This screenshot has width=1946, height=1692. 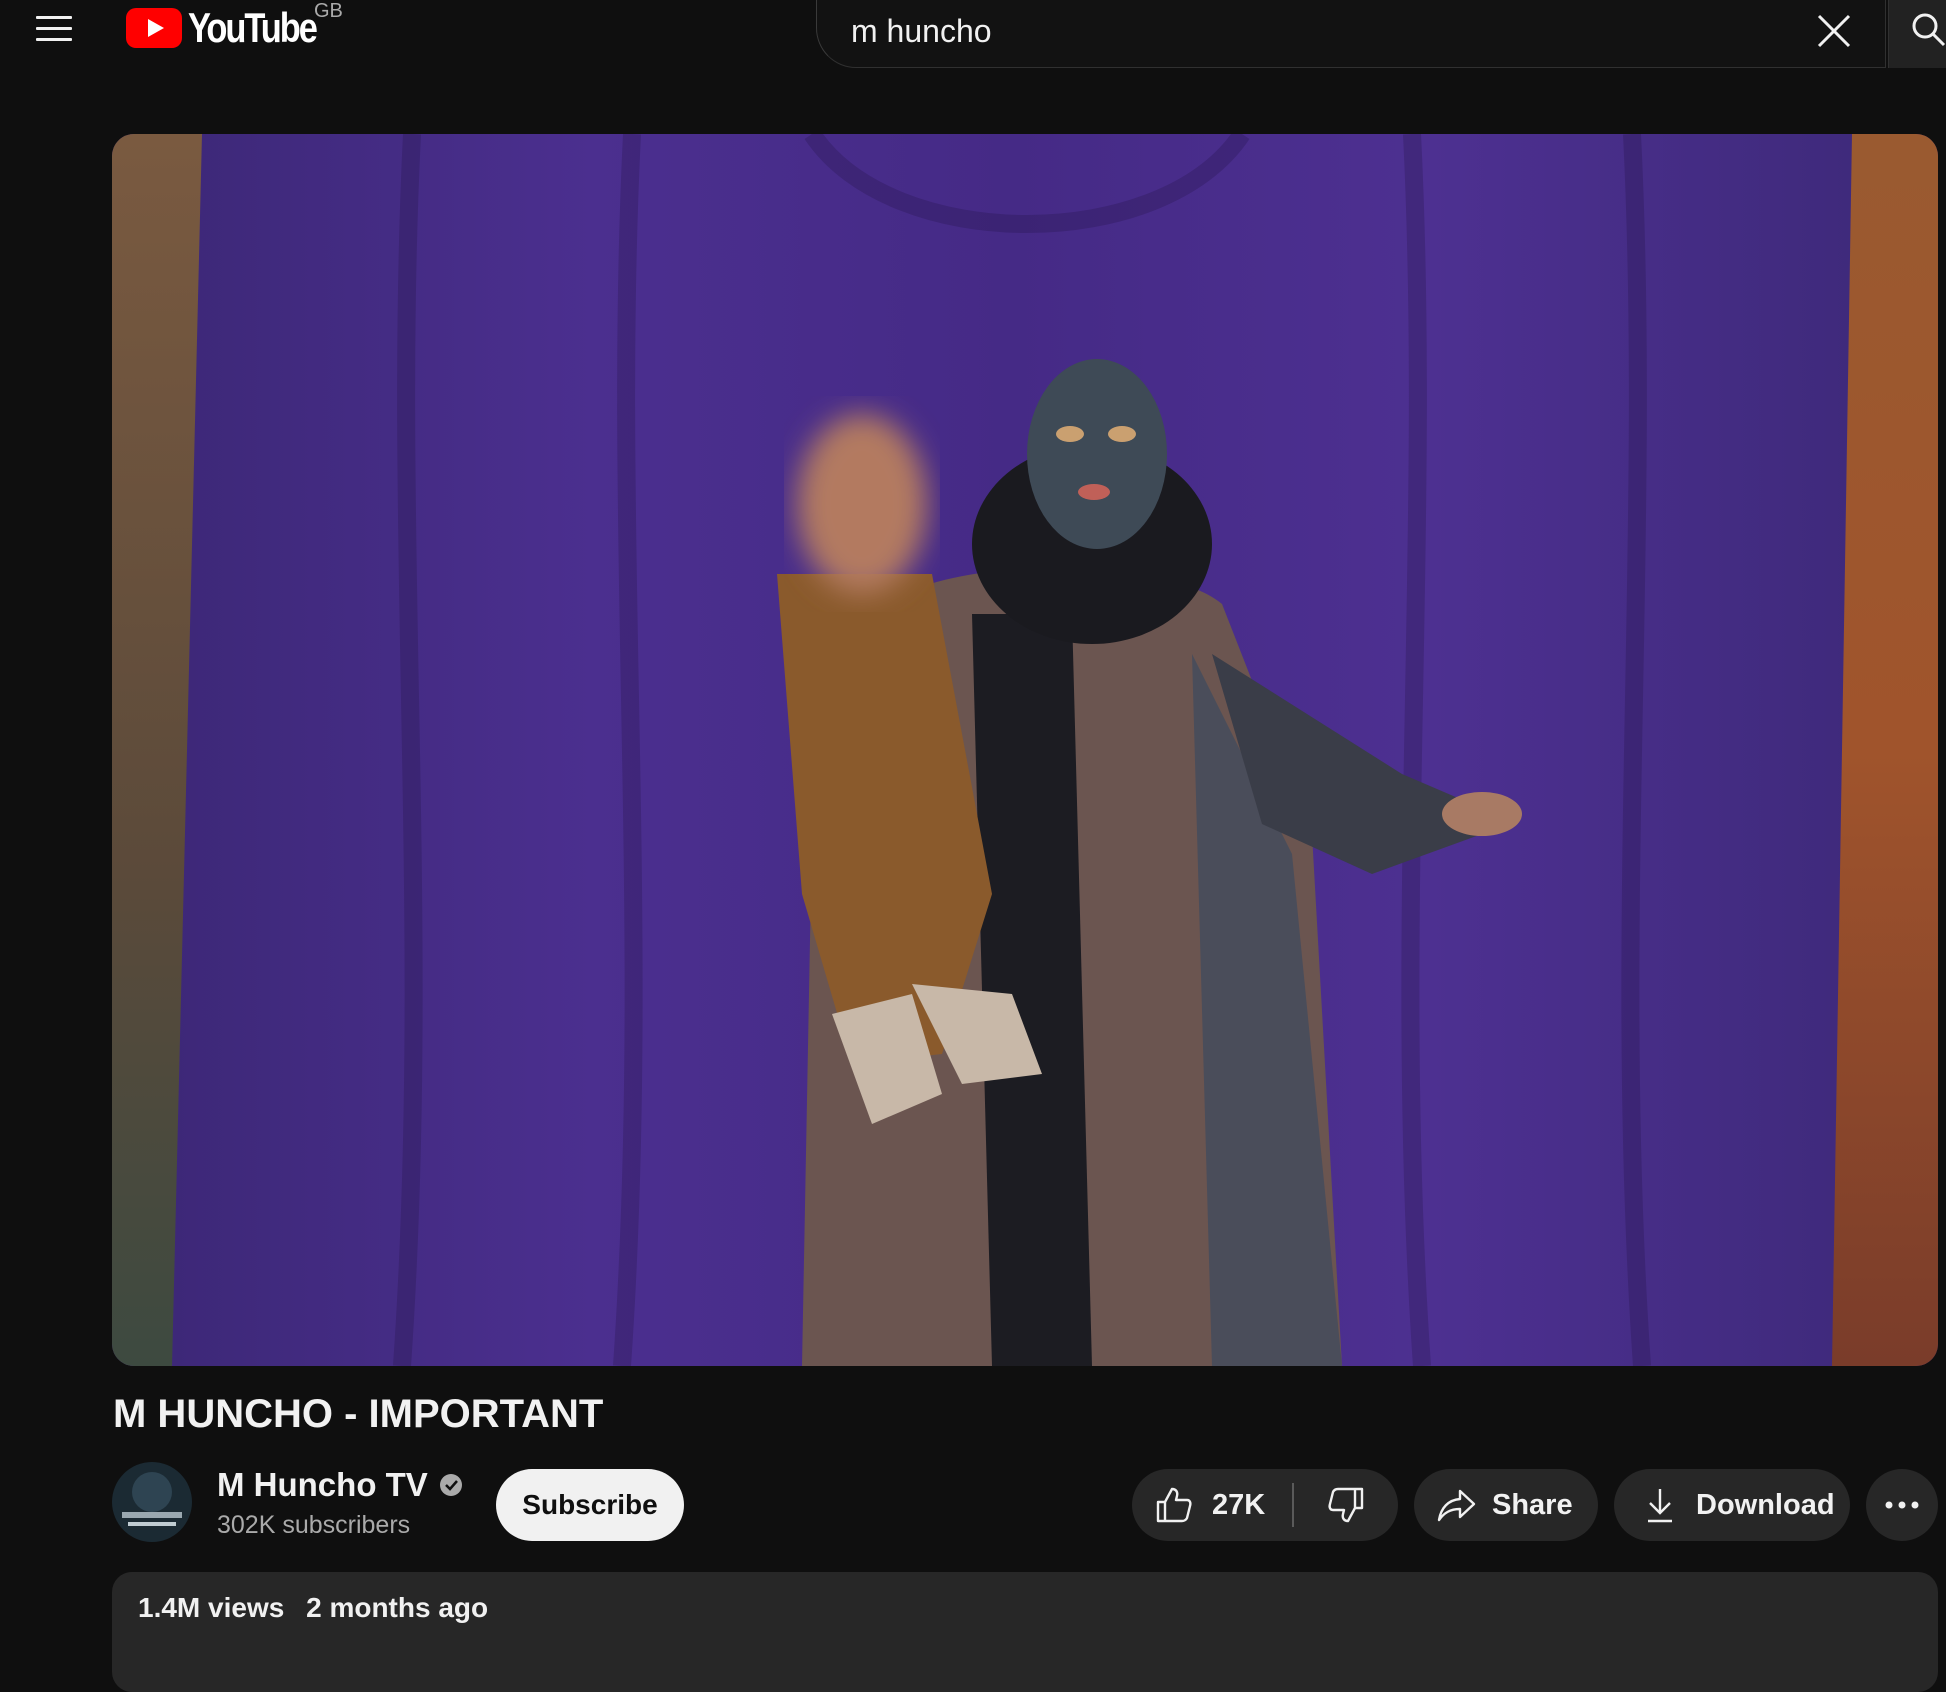 I want to click on search-bar, so click(x=1351, y=34).